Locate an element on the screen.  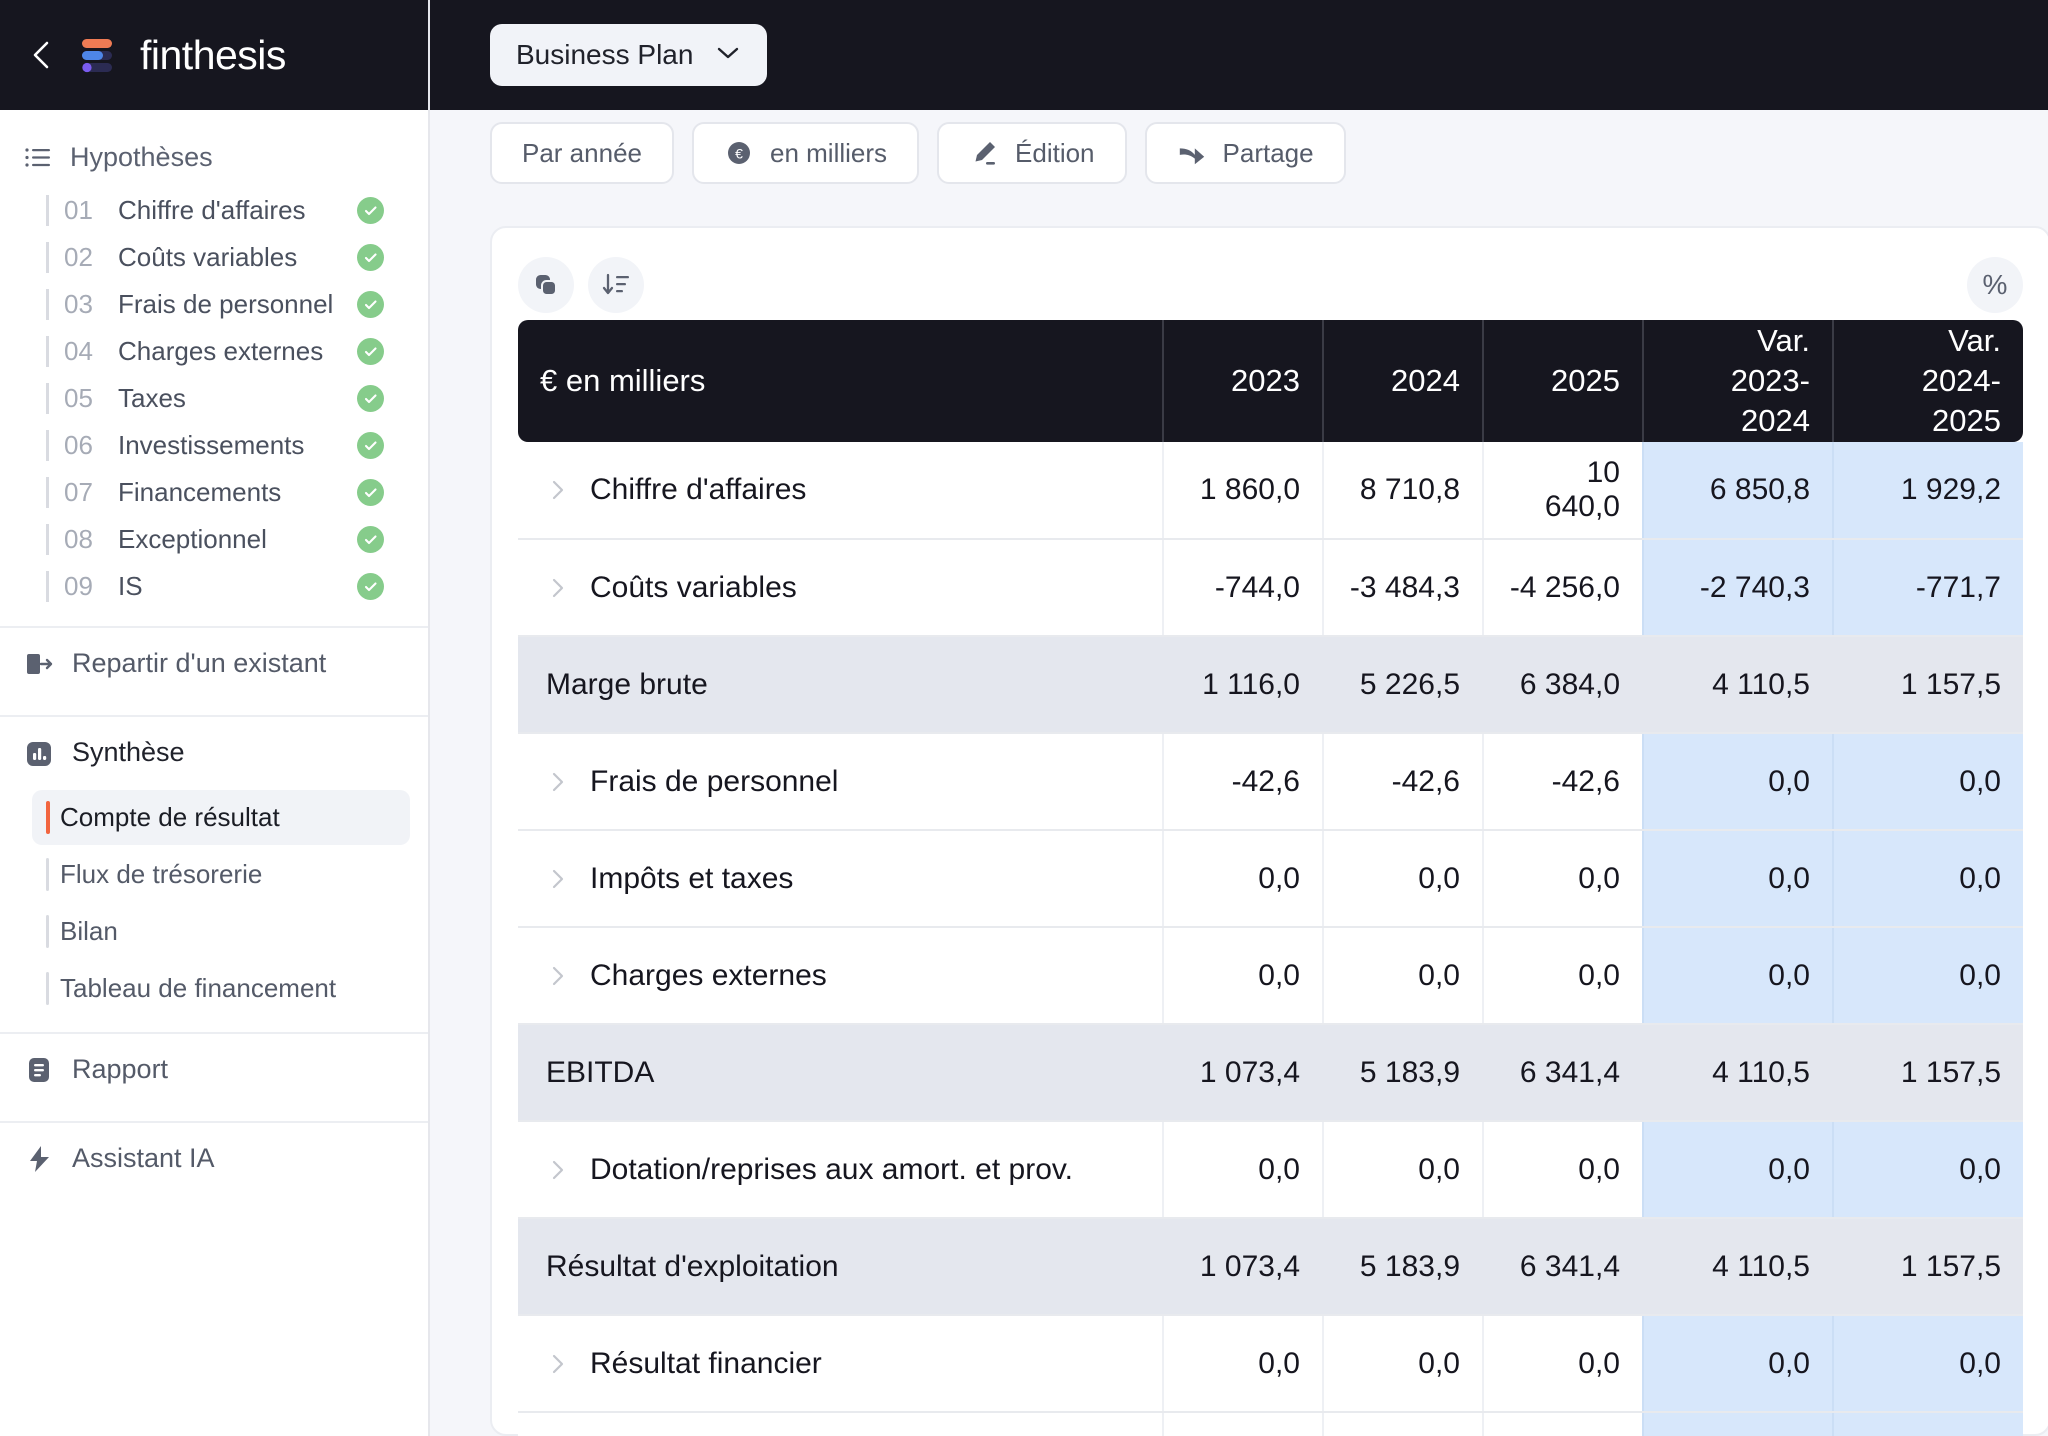
hypothesis-label: Charges externes is located at coordinates (221, 351).